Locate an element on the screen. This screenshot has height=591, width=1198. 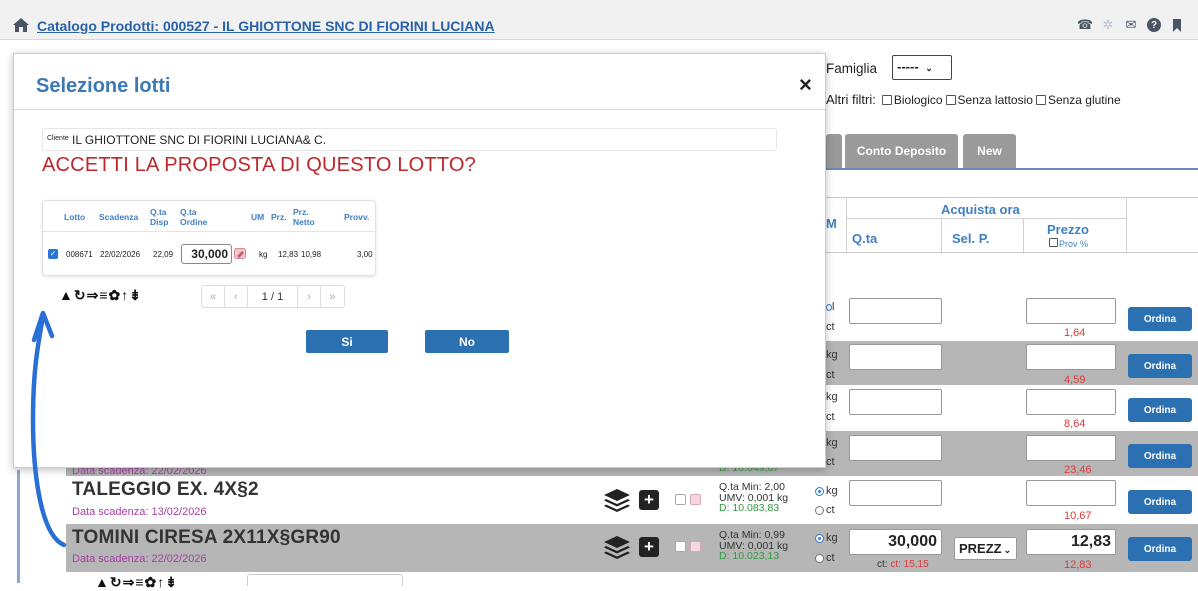
famiglia-value: ----- is located at coordinates (908, 66).